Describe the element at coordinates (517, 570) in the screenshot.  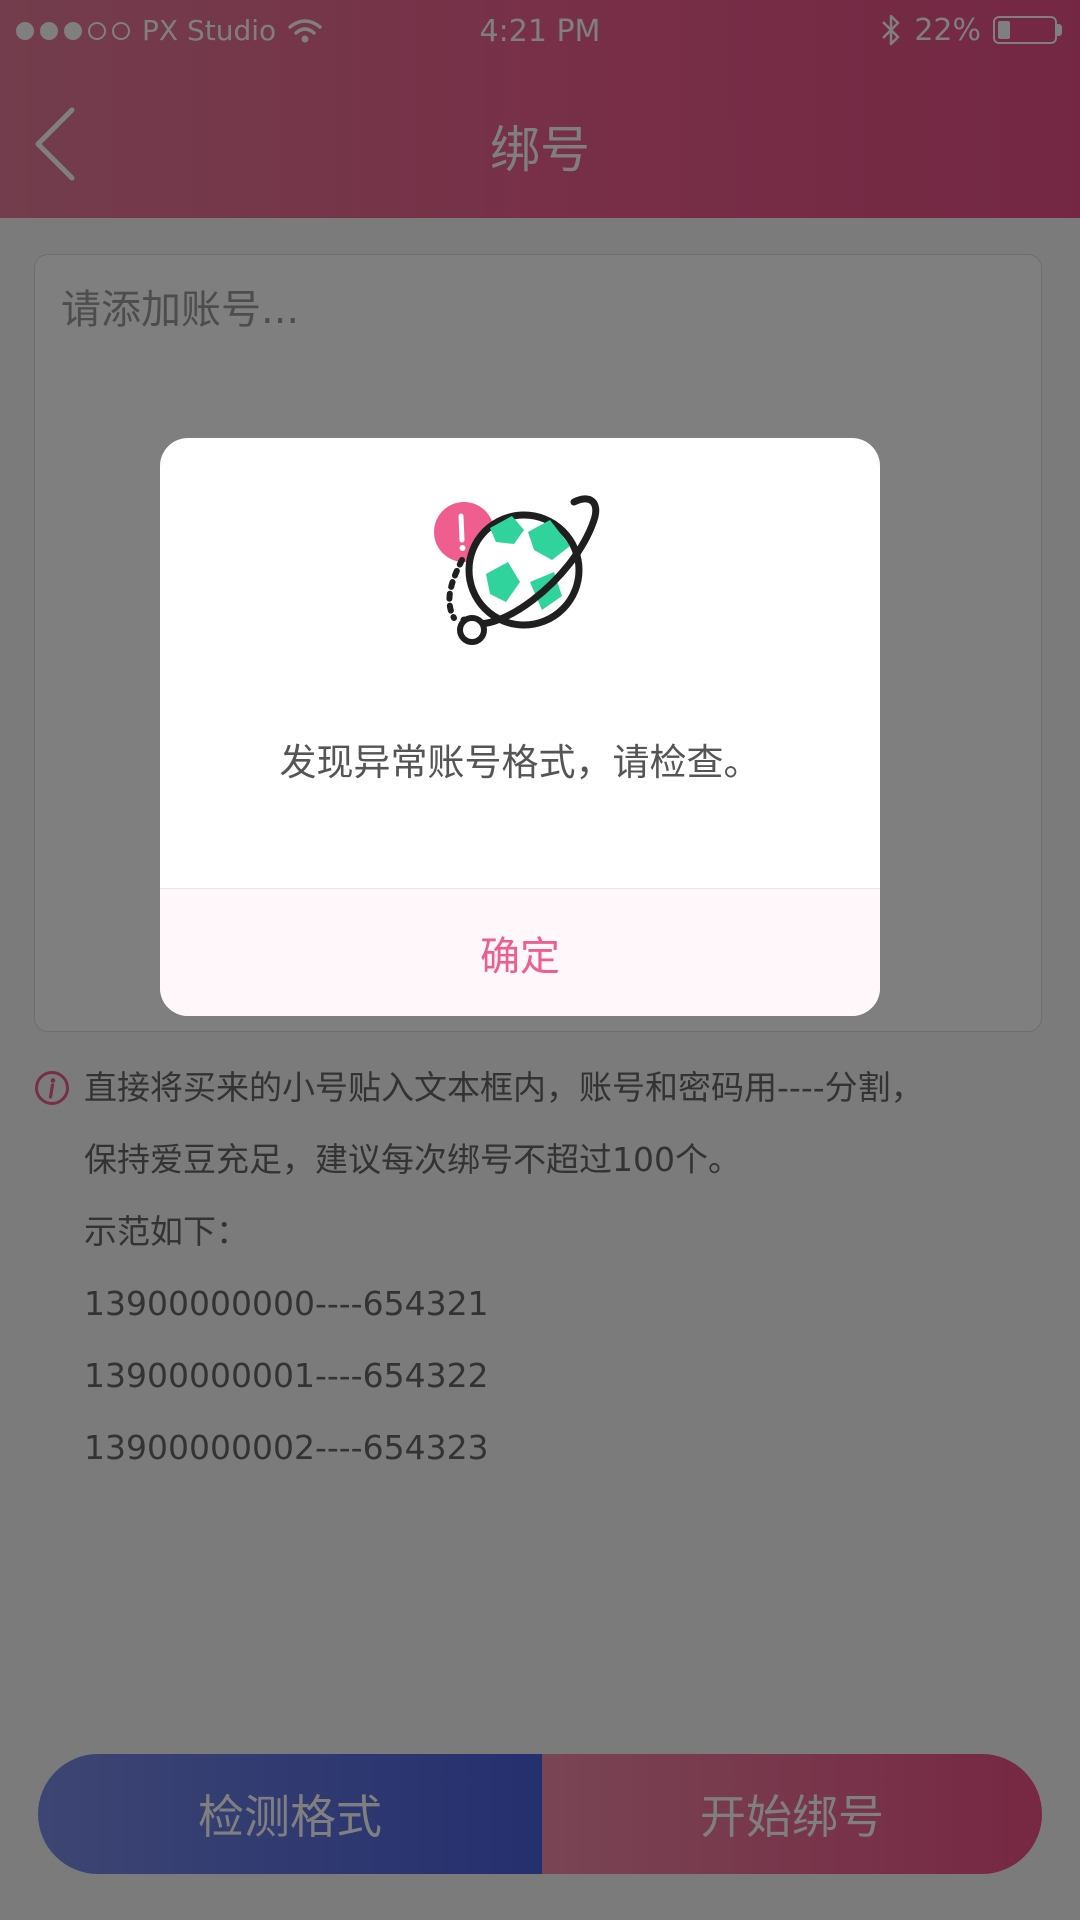
I see `globe-warning-icon` at that location.